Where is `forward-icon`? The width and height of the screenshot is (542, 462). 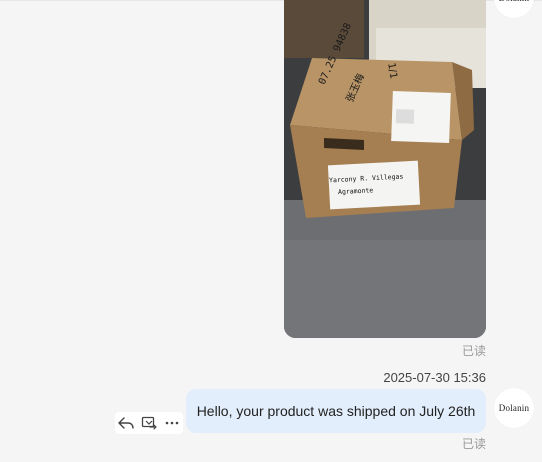
forward-icon is located at coordinates (149, 423).